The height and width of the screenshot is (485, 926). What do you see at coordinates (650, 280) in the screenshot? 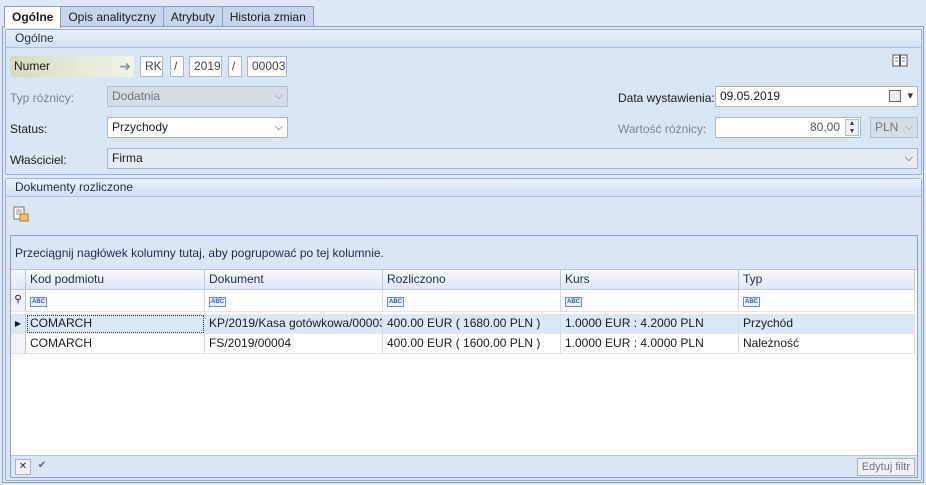
I see `column-header-kurs: Kurs` at bounding box center [650, 280].